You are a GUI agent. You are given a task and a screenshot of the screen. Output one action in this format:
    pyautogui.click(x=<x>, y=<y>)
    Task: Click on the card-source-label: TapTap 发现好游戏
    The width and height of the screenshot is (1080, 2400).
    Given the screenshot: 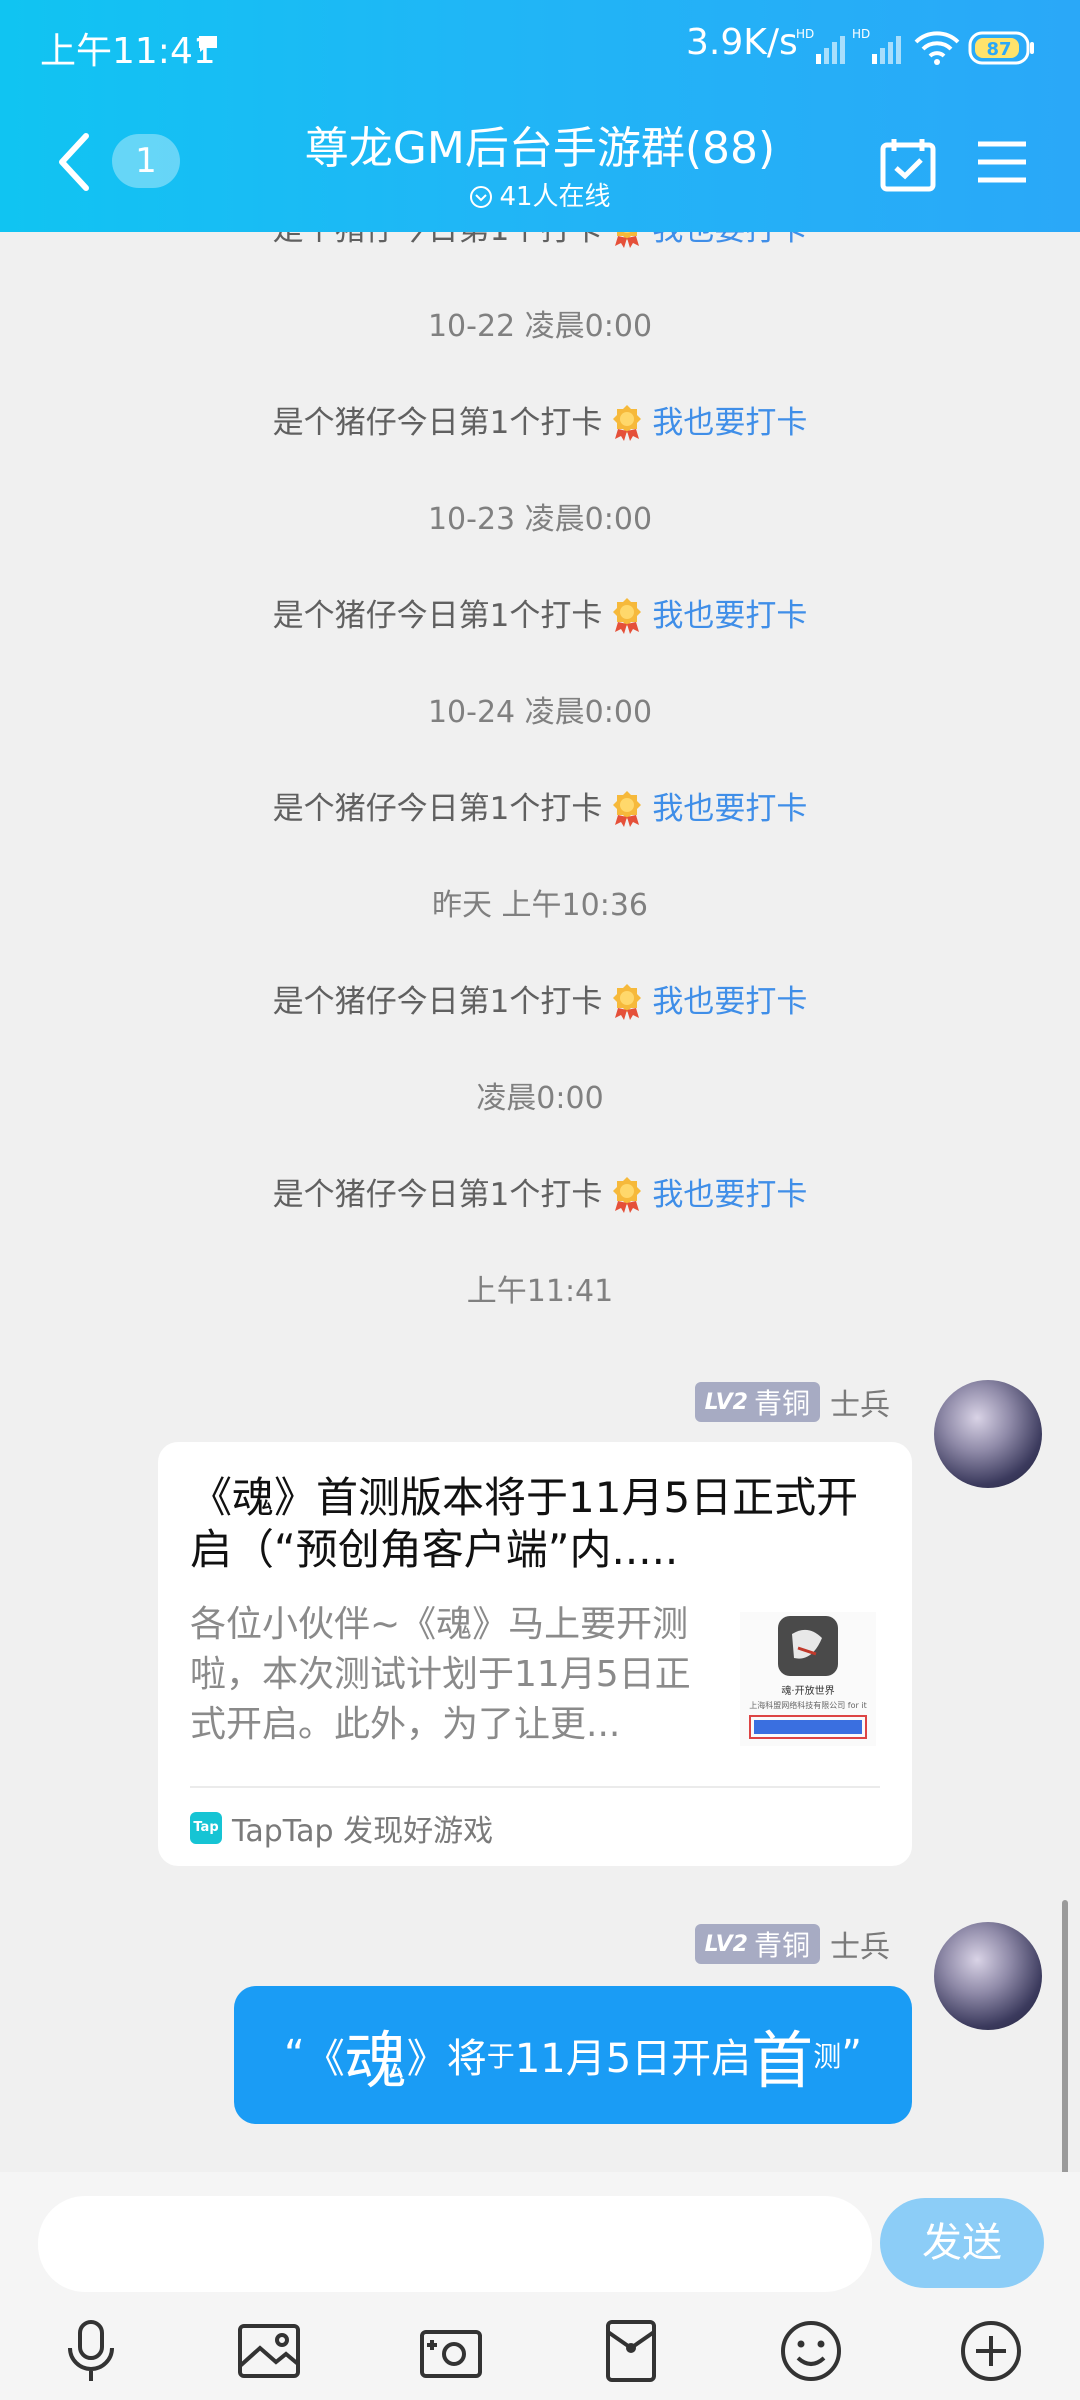 What is the action you would take?
    pyautogui.click(x=363, y=1831)
    